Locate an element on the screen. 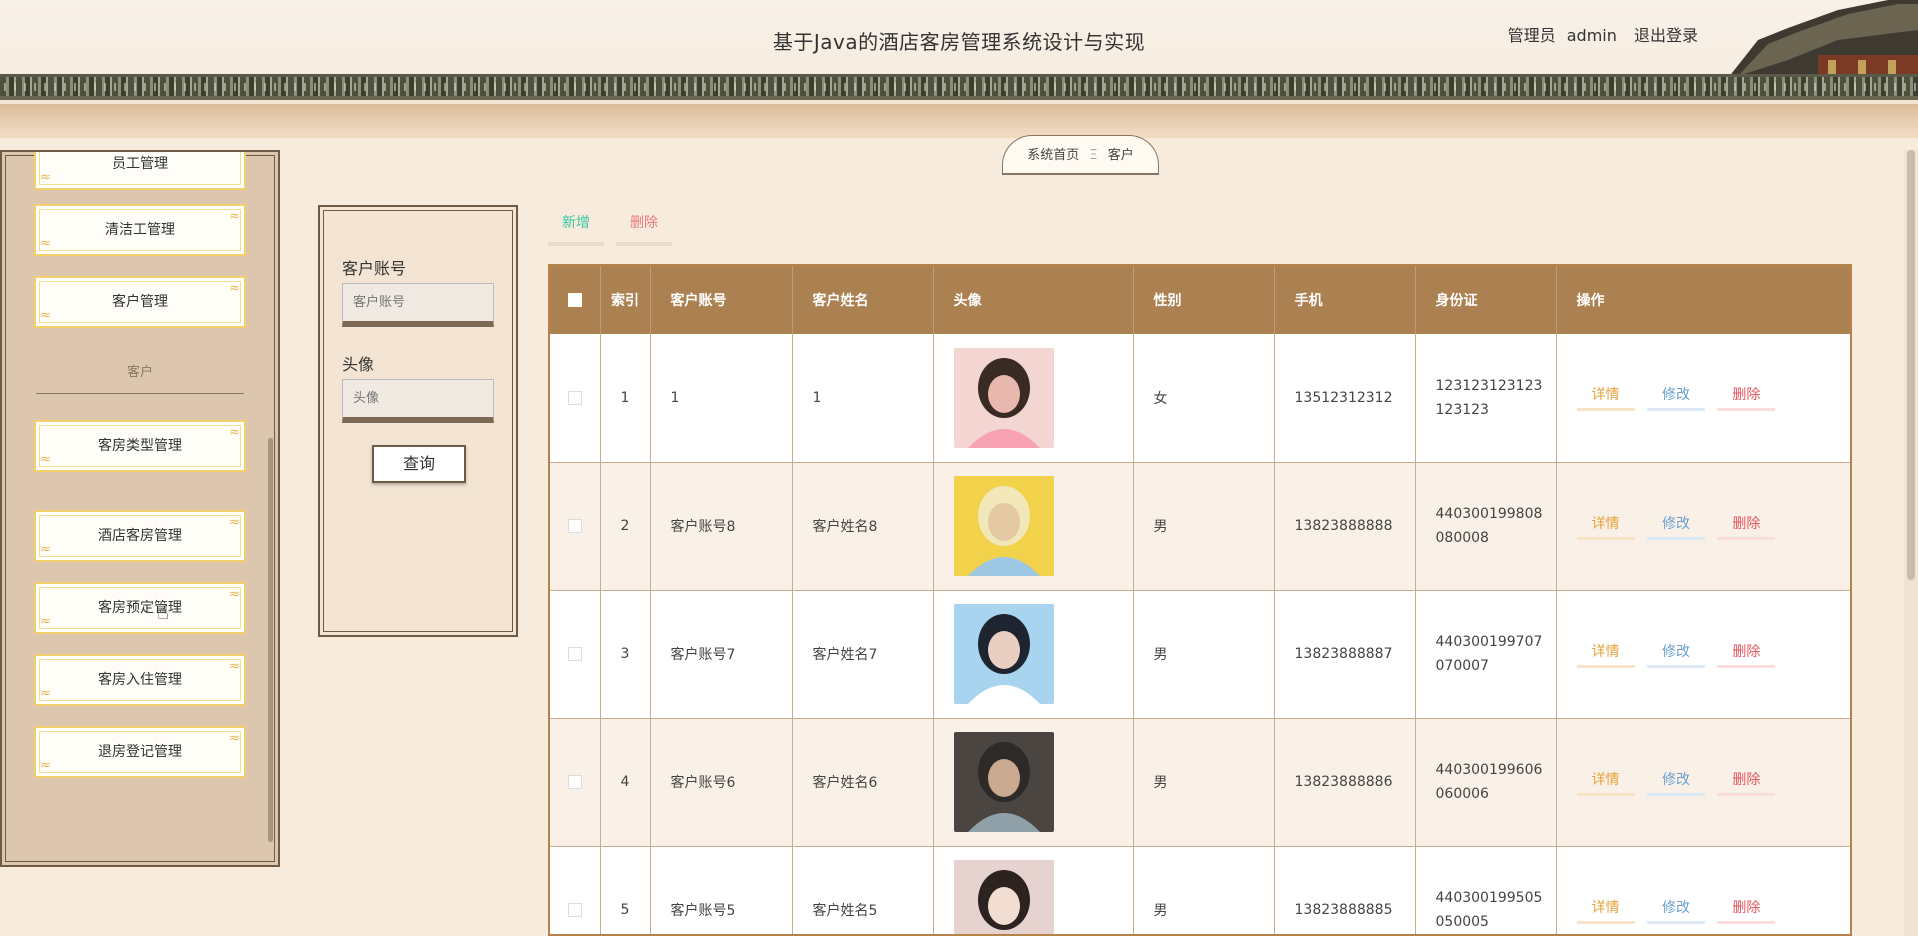  pagoda-roof-decoration is located at coordinates (1823, 40).